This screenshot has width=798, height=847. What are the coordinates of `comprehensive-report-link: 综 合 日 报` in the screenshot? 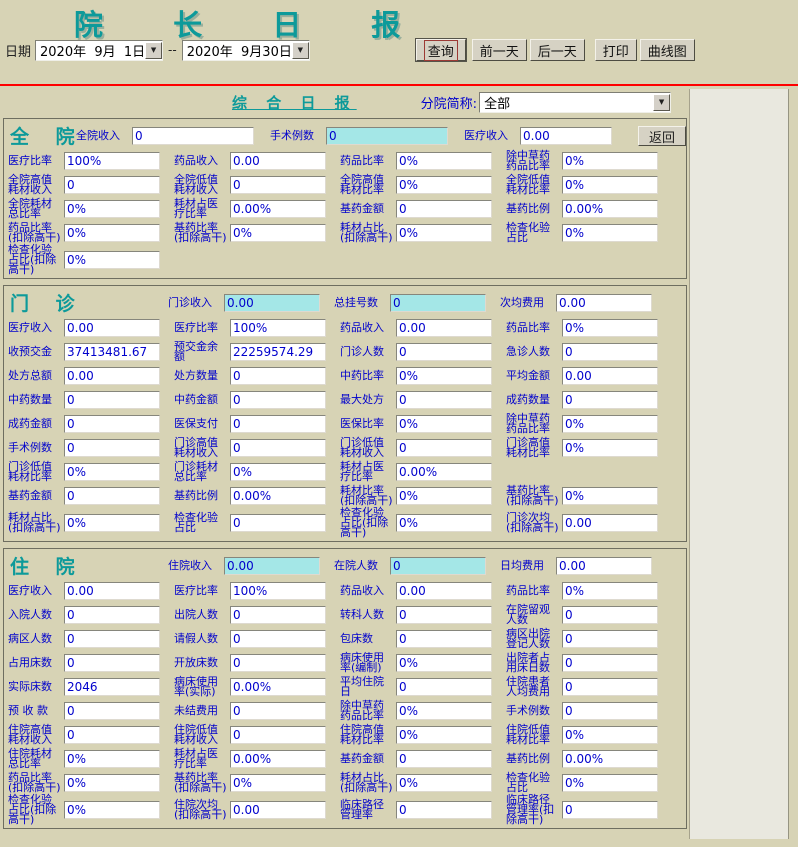 It's located at (294, 102).